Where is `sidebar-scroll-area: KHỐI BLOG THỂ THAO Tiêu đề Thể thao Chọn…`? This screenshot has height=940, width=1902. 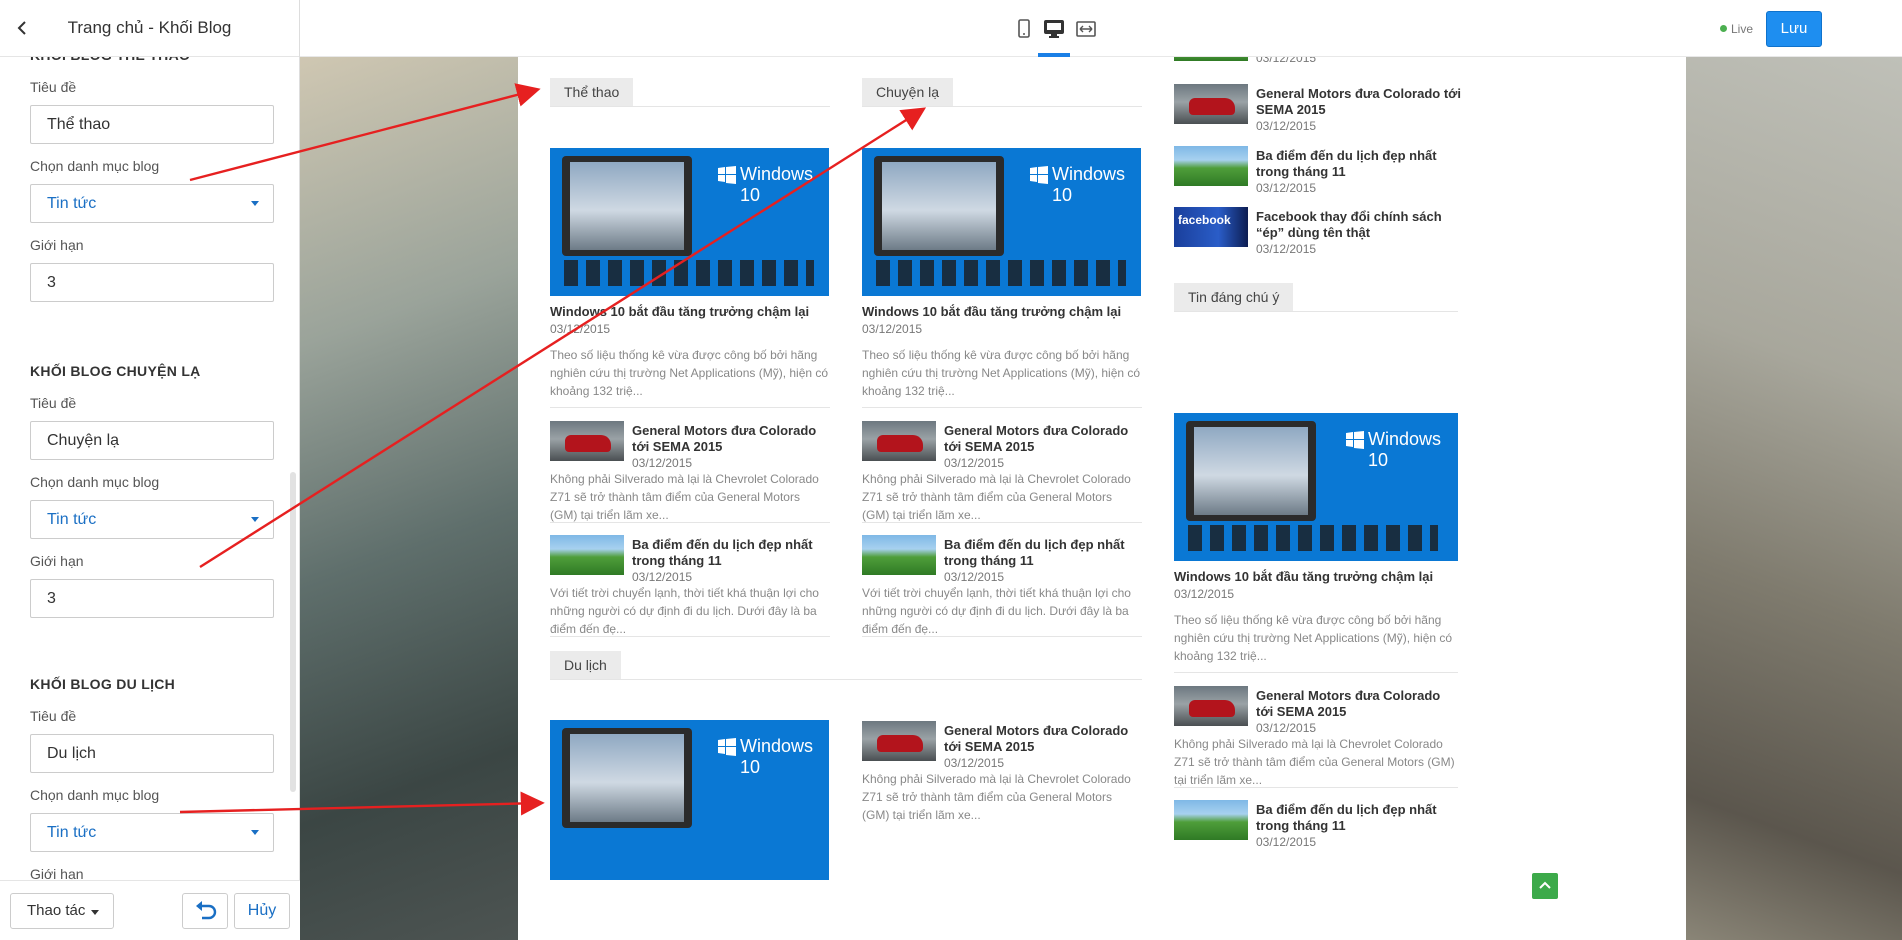 sidebar-scroll-area: KHỐI BLOG THỂ THAO Tiêu đề Thể thao Chọn… is located at coordinates (150, 468).